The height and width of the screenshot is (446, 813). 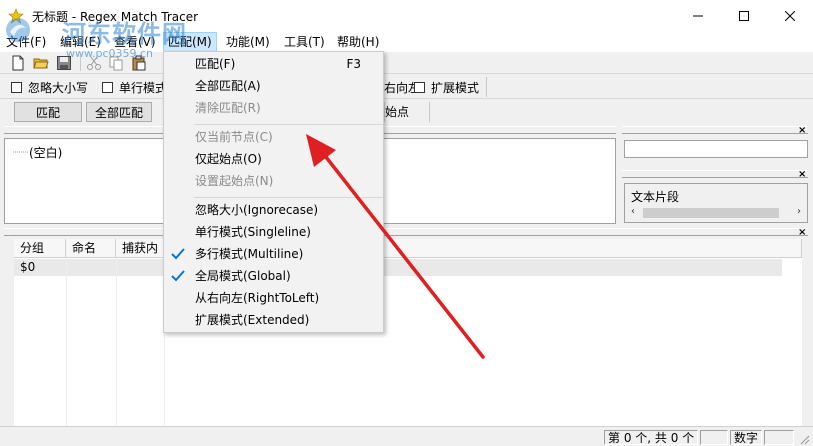 I want to click on resize-grip-icon, so click(x=804, y=439).